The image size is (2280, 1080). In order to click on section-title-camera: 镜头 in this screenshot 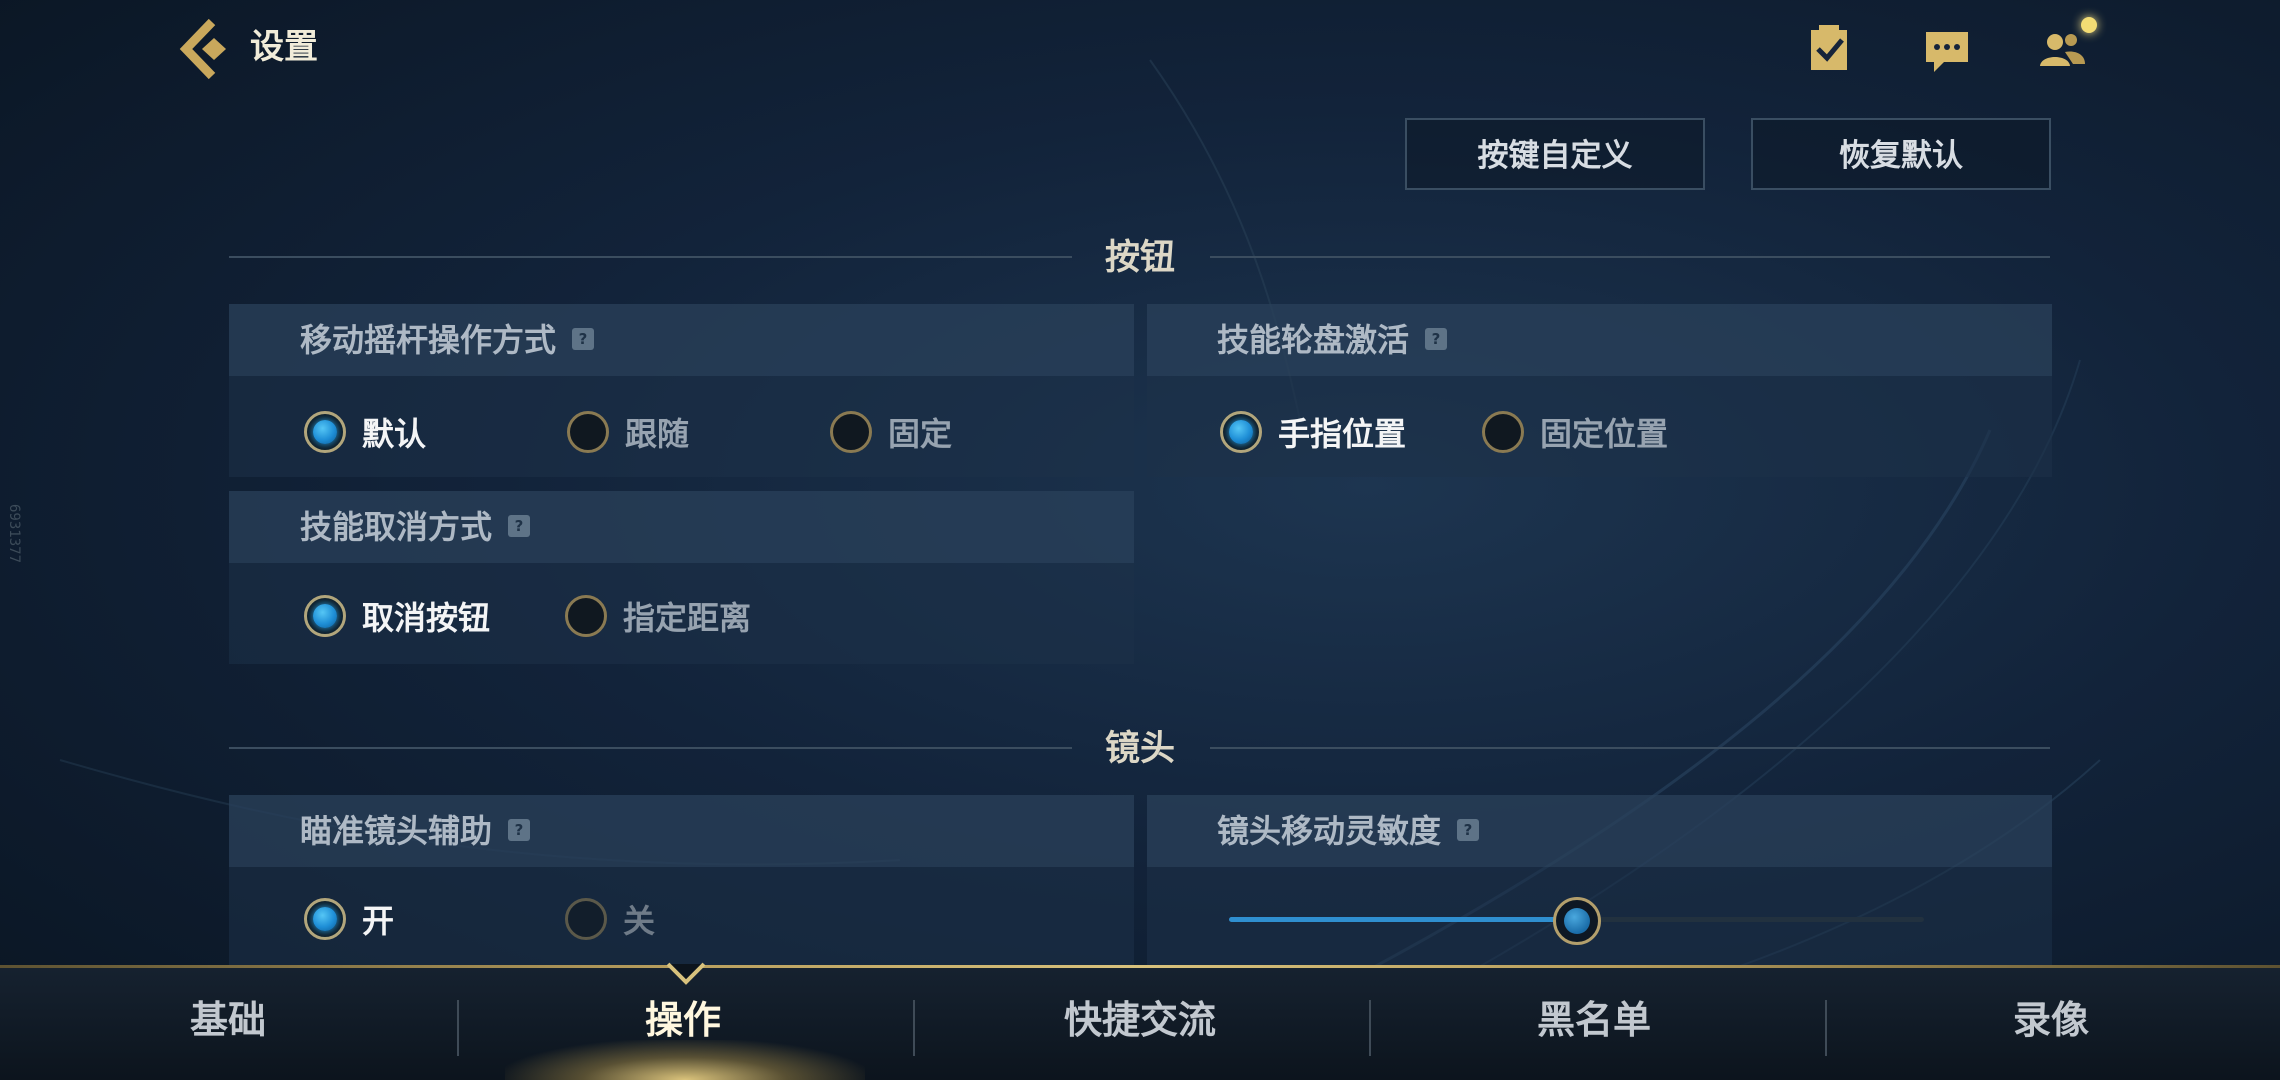, I will do `click(1139, 749)`.